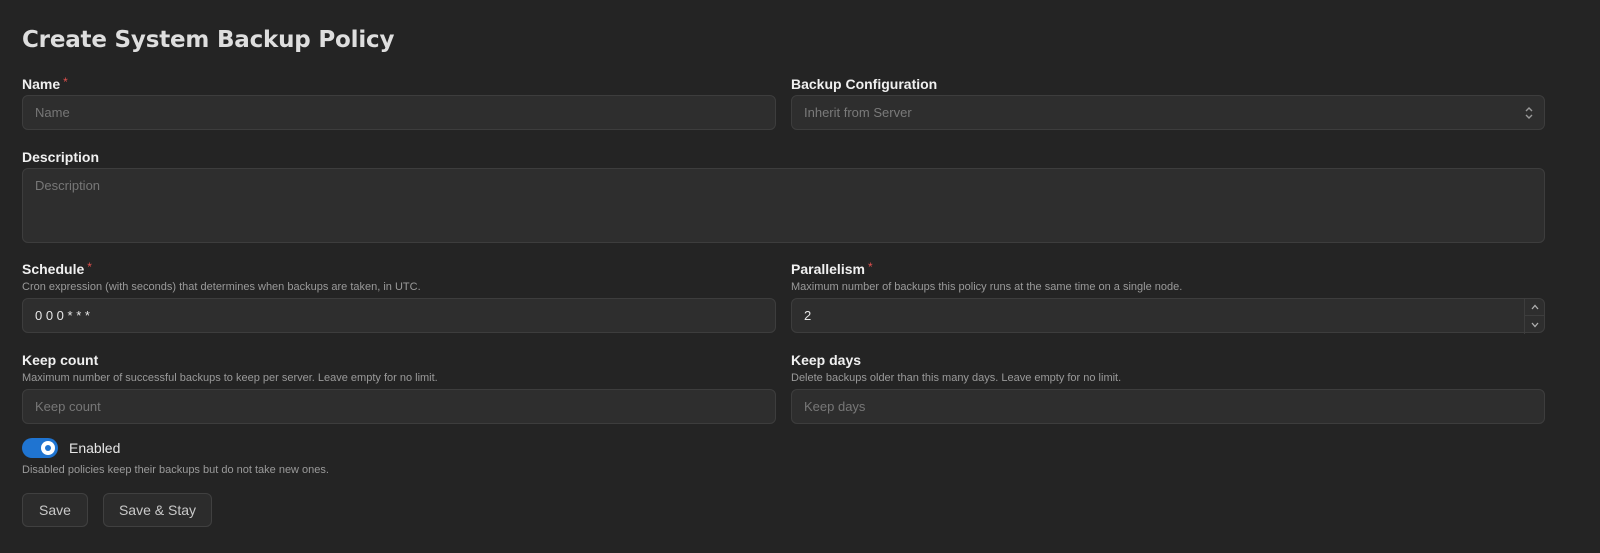 The height and width of the screenshot is (553, 1600). I want to click on description-label: Description, so click(61, 157).